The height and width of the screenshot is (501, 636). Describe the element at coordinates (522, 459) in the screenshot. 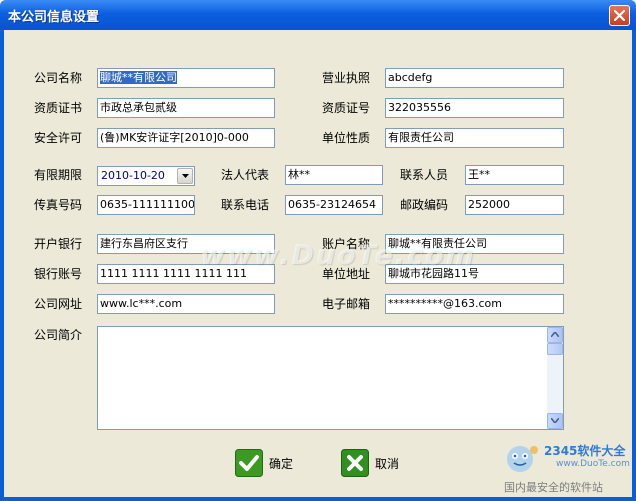

I see `mascot-icon` at that location.